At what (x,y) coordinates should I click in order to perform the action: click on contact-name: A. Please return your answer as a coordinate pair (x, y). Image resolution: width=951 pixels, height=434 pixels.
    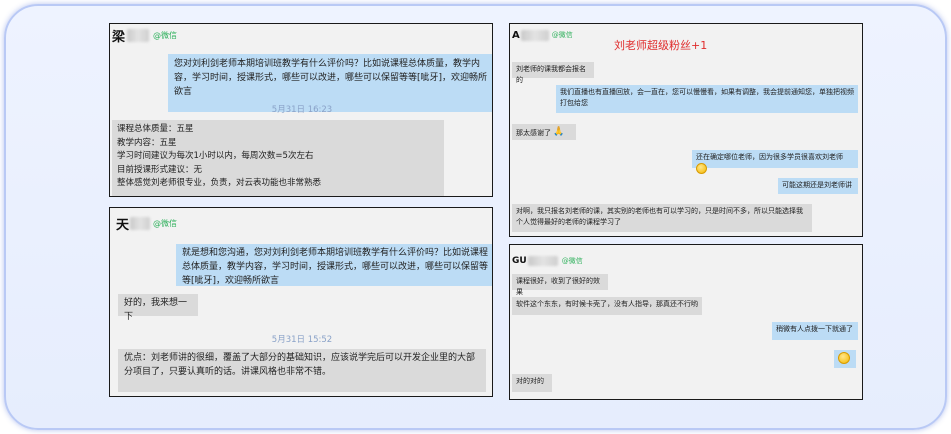
    Looking at the image, I should click on (516, 35).